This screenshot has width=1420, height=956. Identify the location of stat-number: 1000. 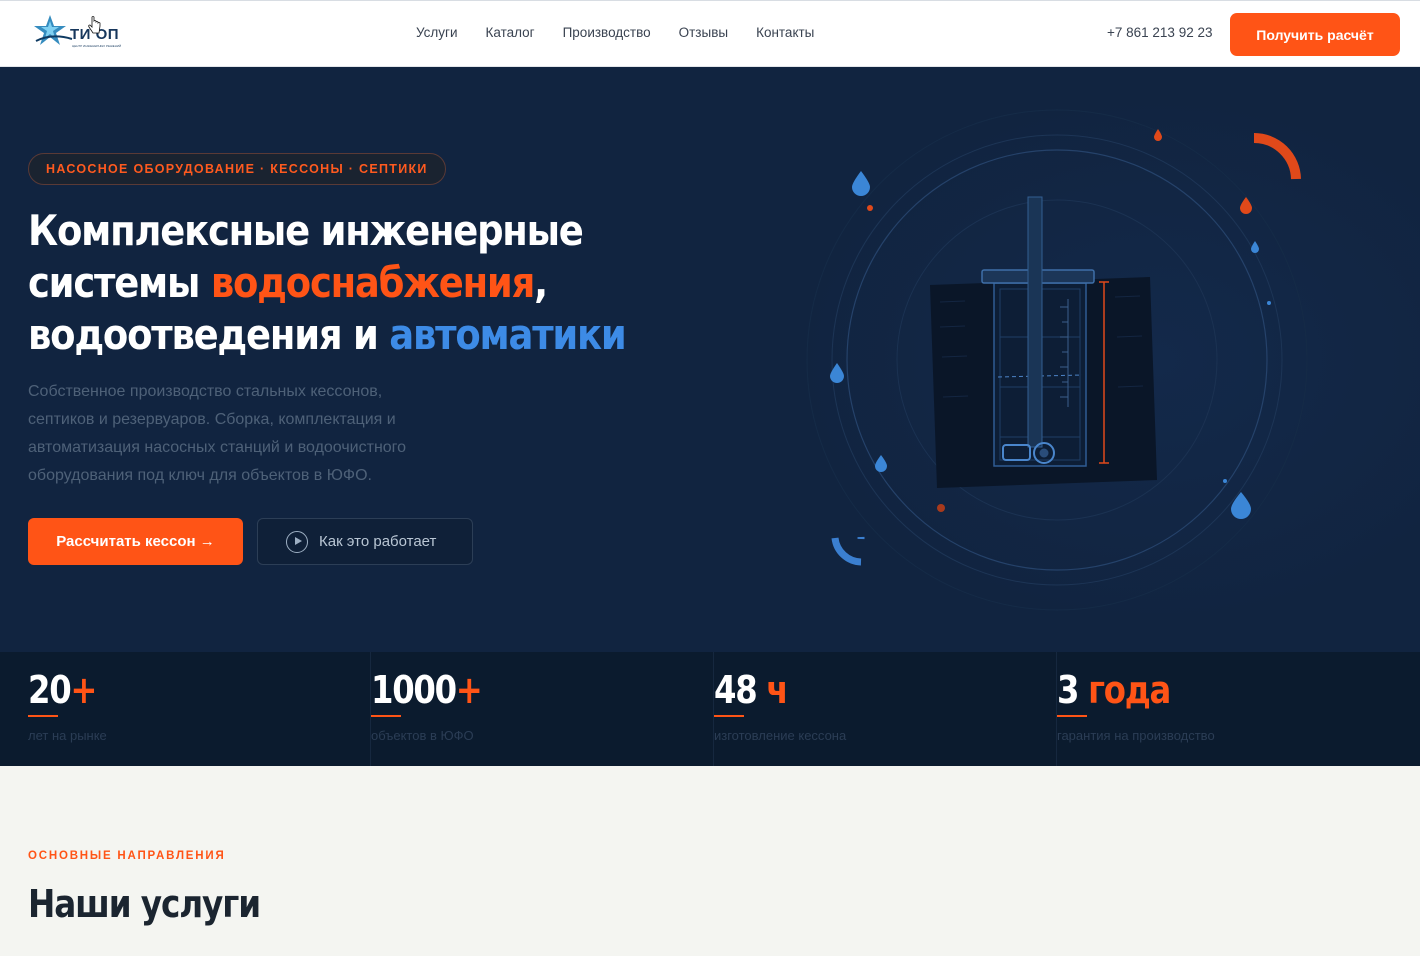
(414, 690).